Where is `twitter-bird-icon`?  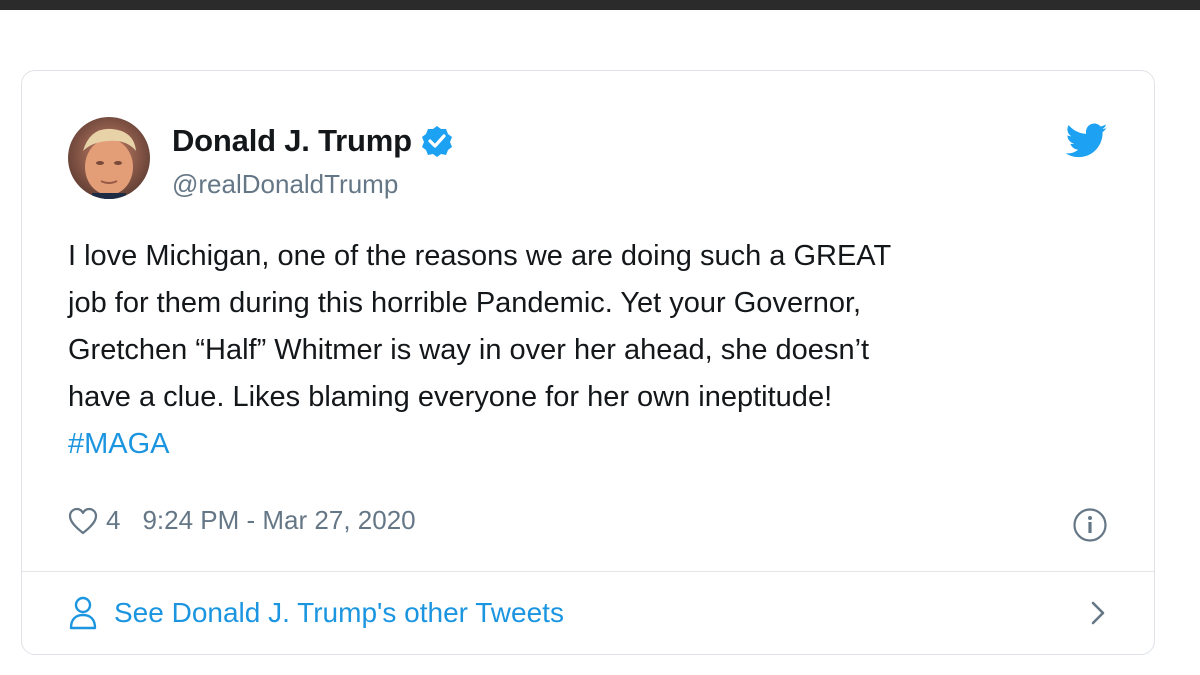
twitter-bird-icon is located at coordinates (1086, 141).